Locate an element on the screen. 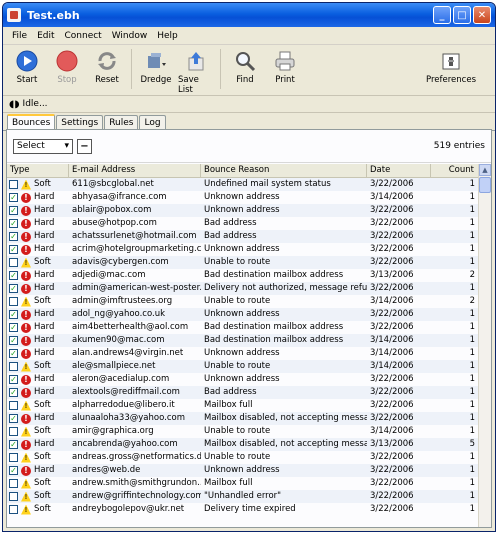 This screenshot has width=500, height=536. select-dropdown: Select ▾ is located at coordinates (43, 146).